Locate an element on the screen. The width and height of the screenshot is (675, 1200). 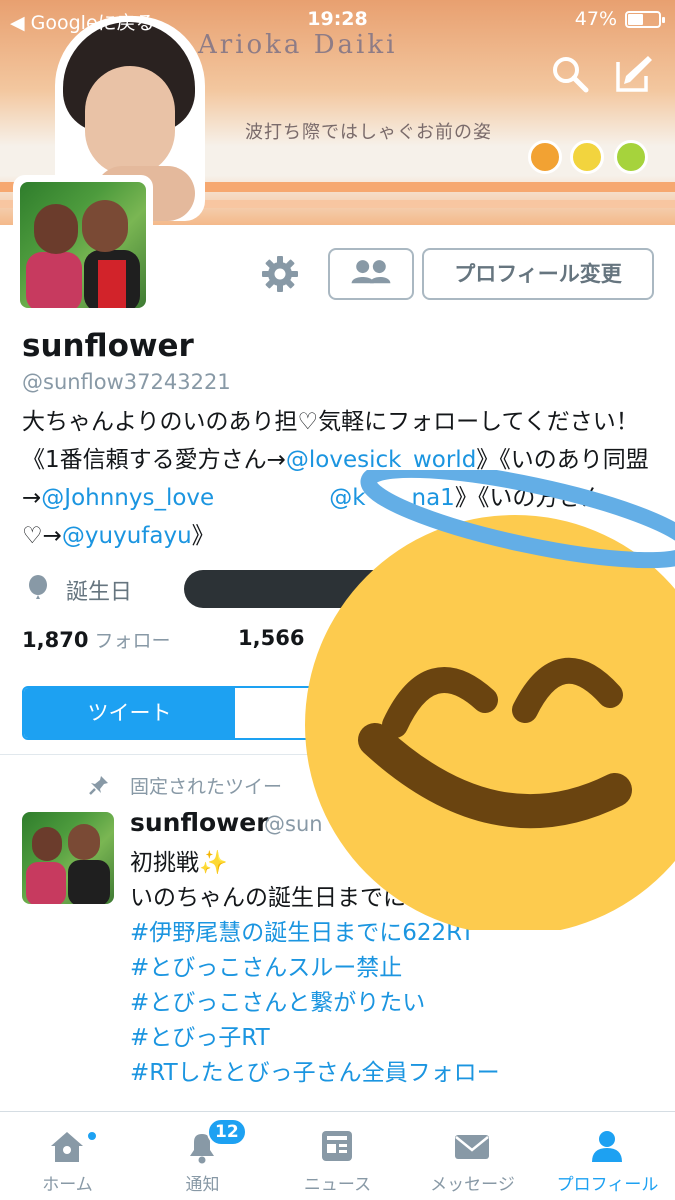
people-icon is located at coordinates (371, 272).